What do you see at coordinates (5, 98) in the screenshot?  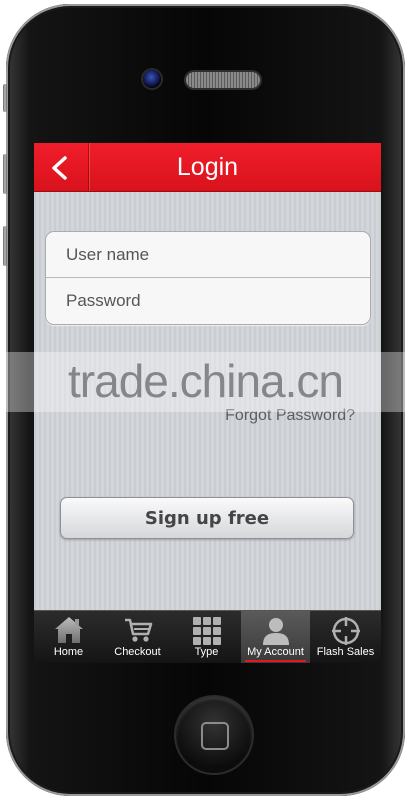 I see `silent-switch` at bounding box center [5, 98].